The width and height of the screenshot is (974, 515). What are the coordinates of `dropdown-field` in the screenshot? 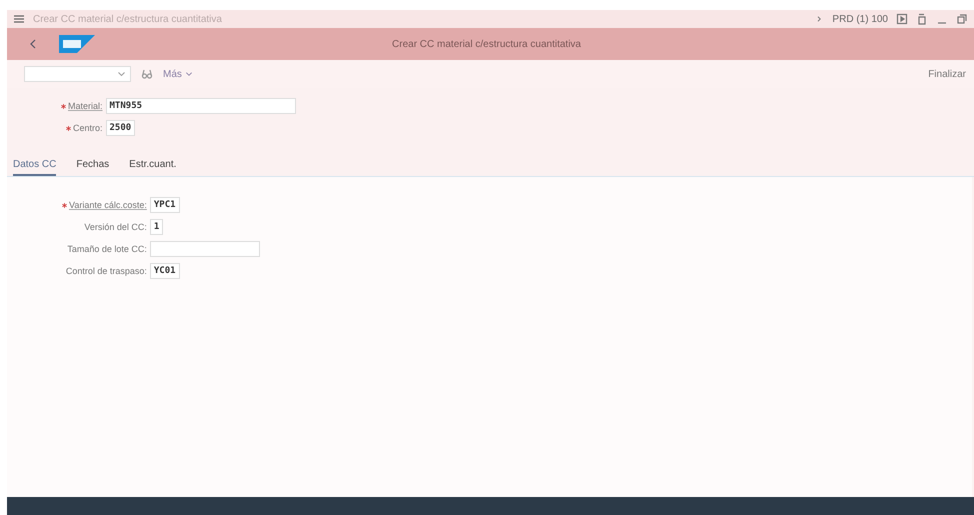 It's located at (77, 74).